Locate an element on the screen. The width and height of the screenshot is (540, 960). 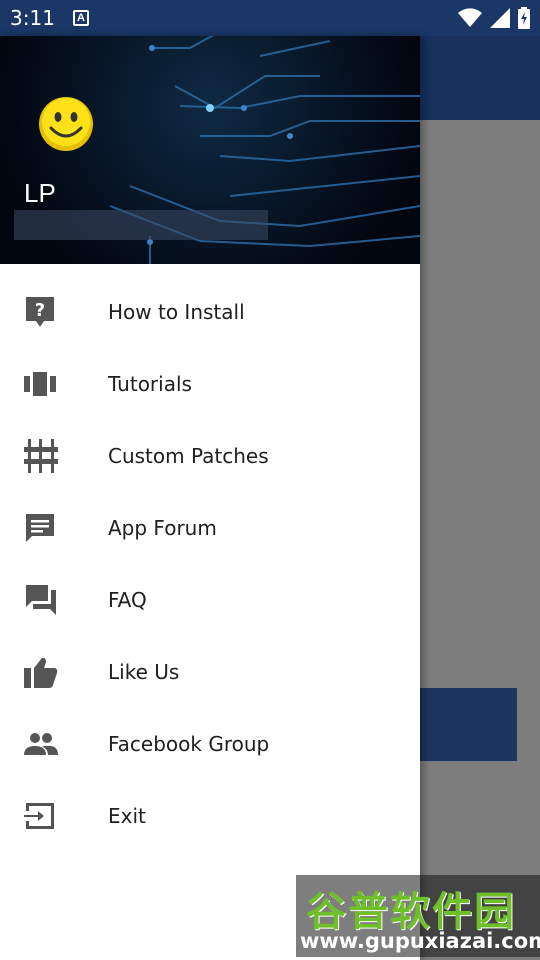
menu-item-label: Facebook Group is located at coordinates (189, 744).